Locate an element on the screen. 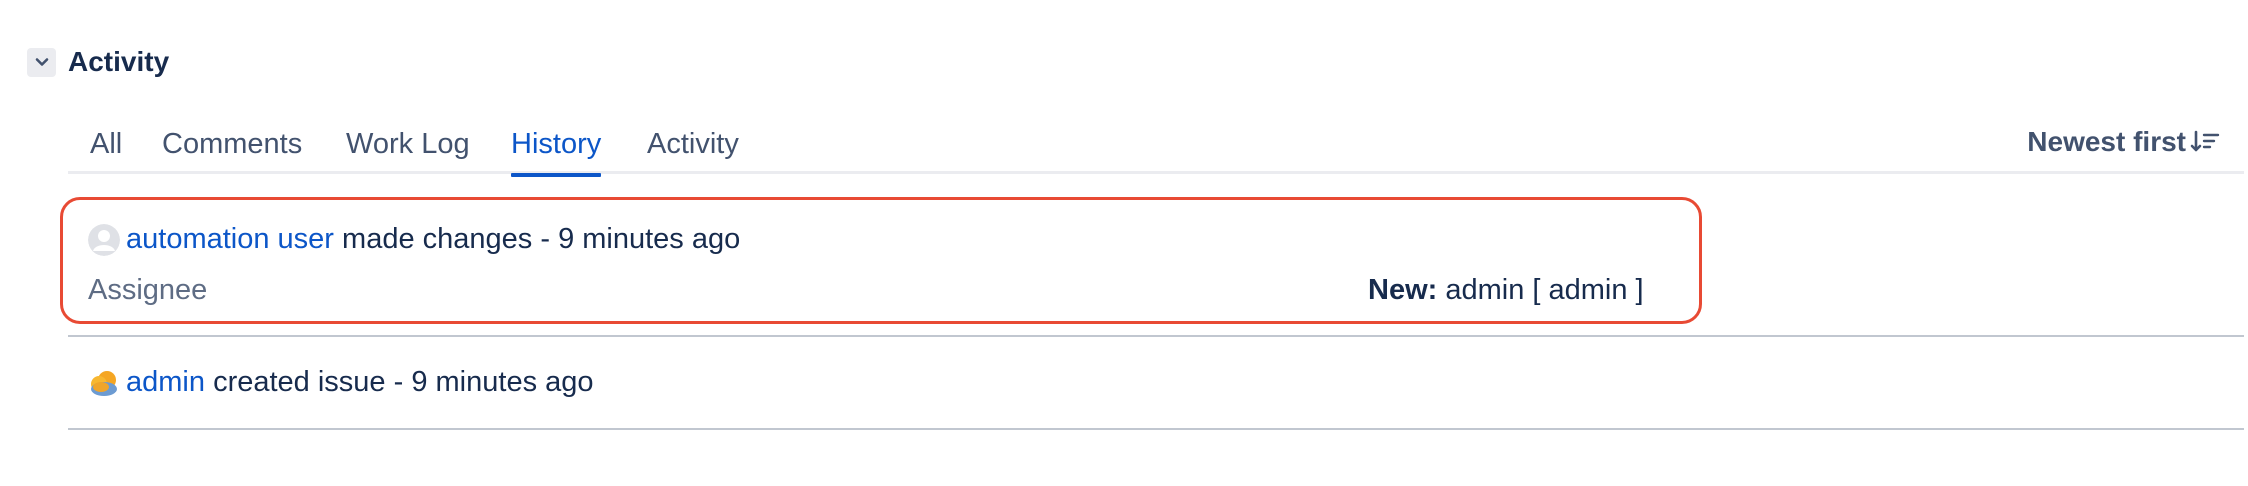 The width and height of the screenshot is (2248, 486). default-user-avatar-icon is located at coordinates (104, 239).